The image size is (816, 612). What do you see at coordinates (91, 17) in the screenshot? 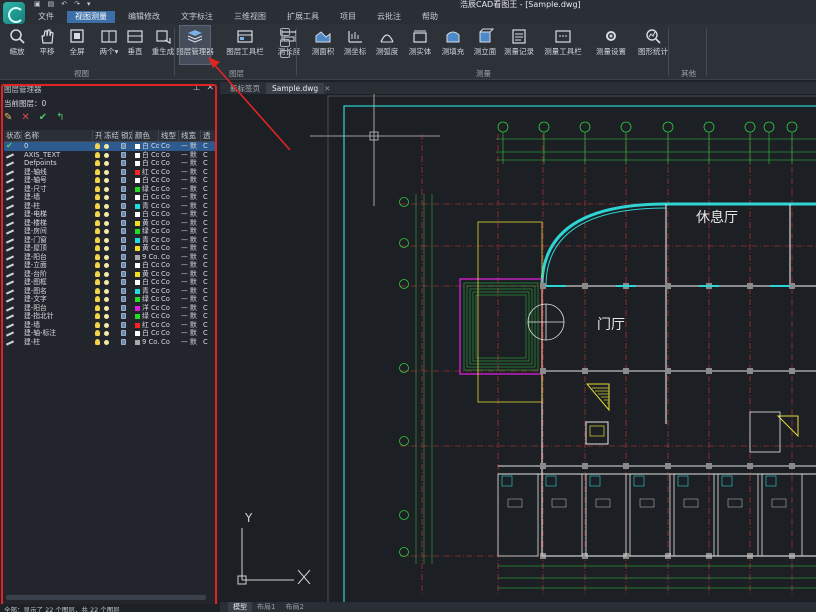
I see `menu-item-1: 视图测量` at bounding box center [91, 17].